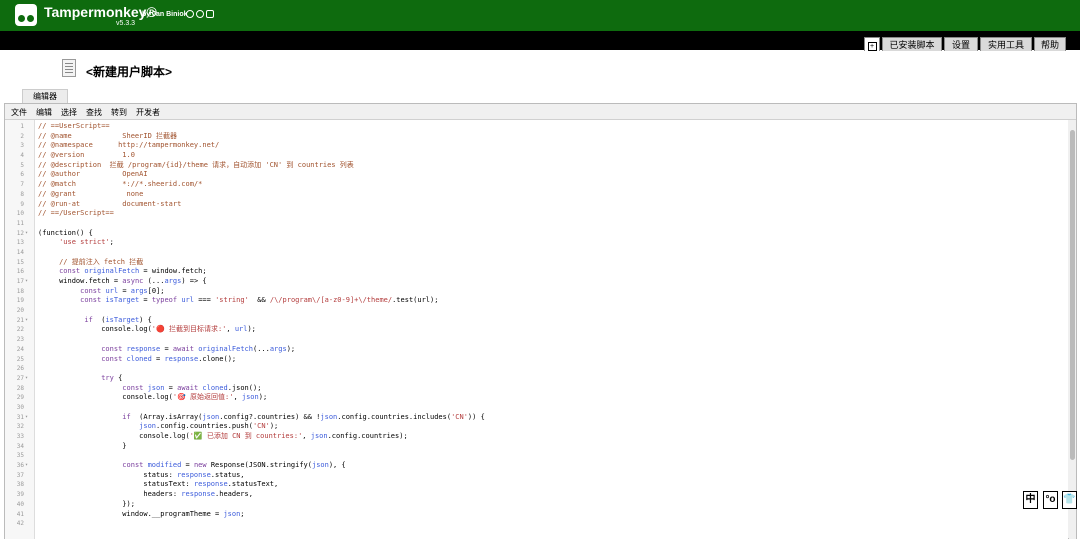 The image size is (1080, 539). I want to click on menu-find: 查找, so click(94, 112).